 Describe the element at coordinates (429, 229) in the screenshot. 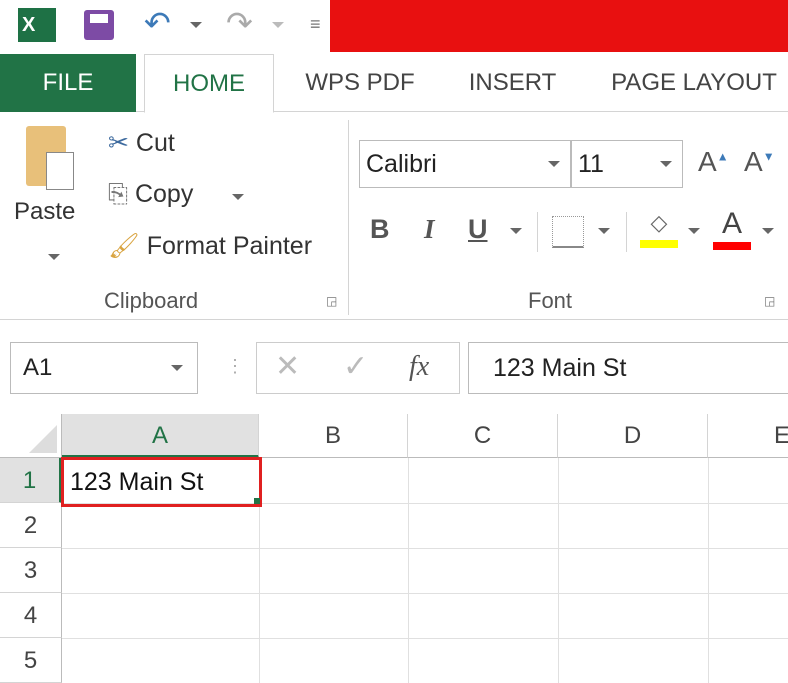

I see `italic-button: I` at that location.